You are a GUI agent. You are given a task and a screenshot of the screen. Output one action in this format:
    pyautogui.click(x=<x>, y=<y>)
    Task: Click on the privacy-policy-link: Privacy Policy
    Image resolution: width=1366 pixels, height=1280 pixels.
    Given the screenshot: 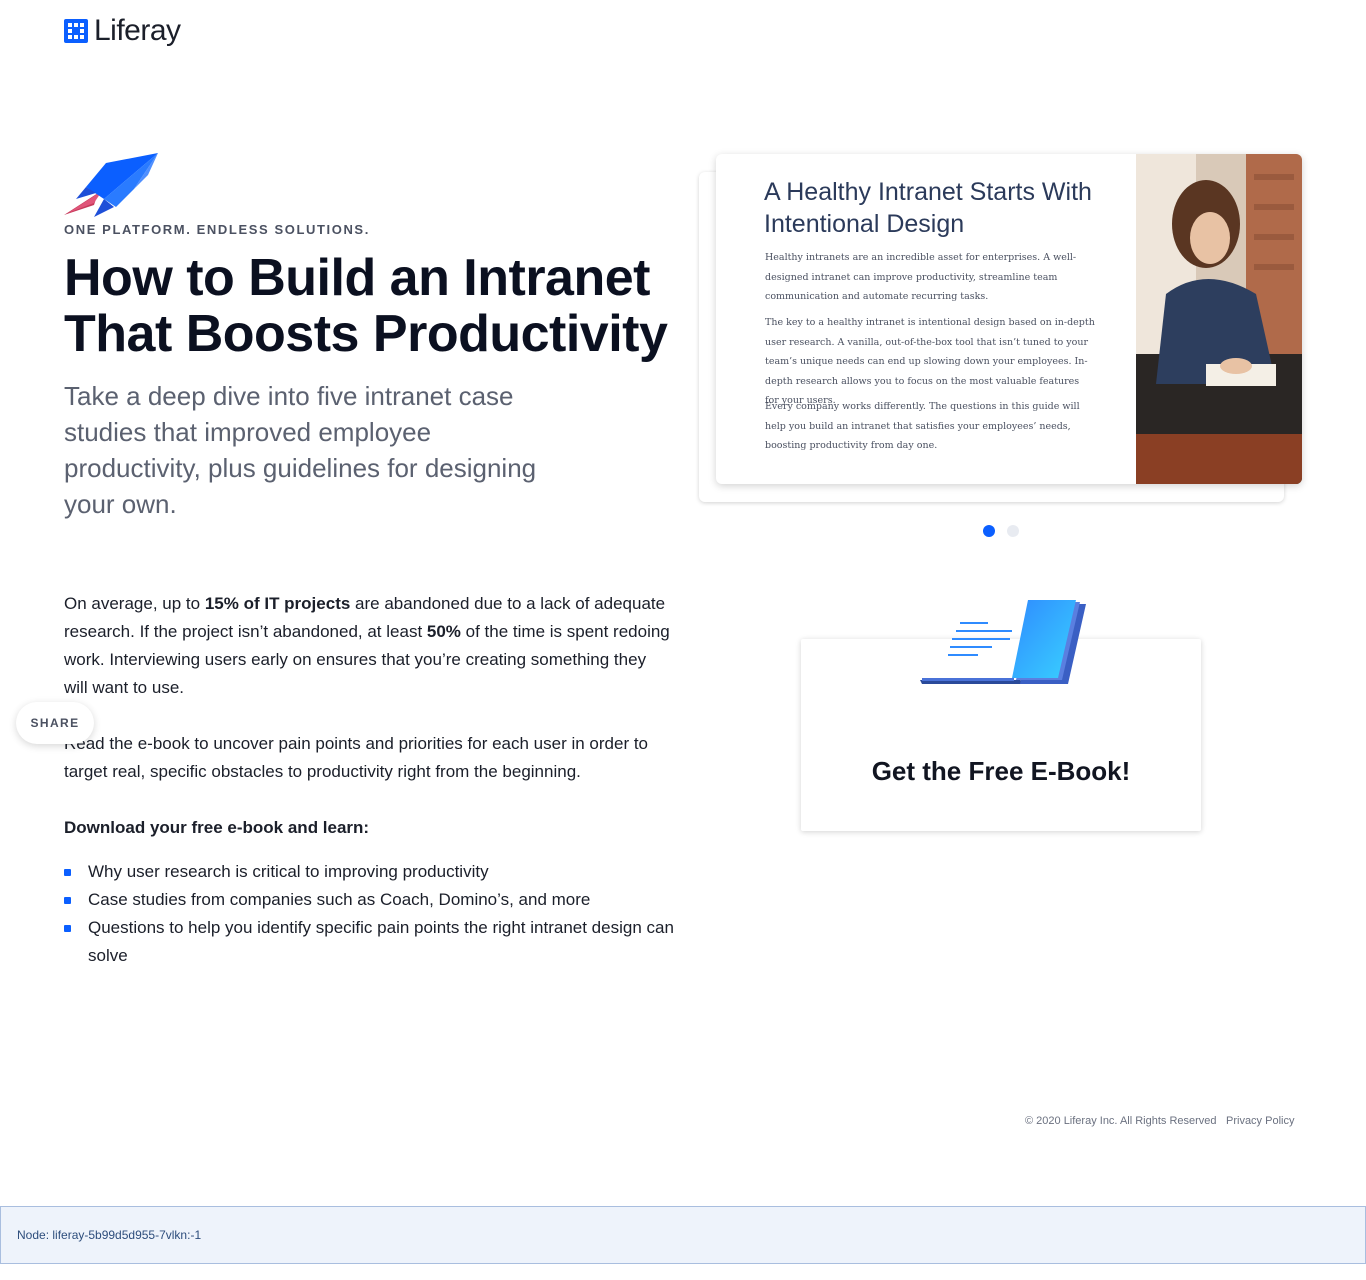 What is the action you would take?
    pyautogui.click(x=1260, y=1121)
    